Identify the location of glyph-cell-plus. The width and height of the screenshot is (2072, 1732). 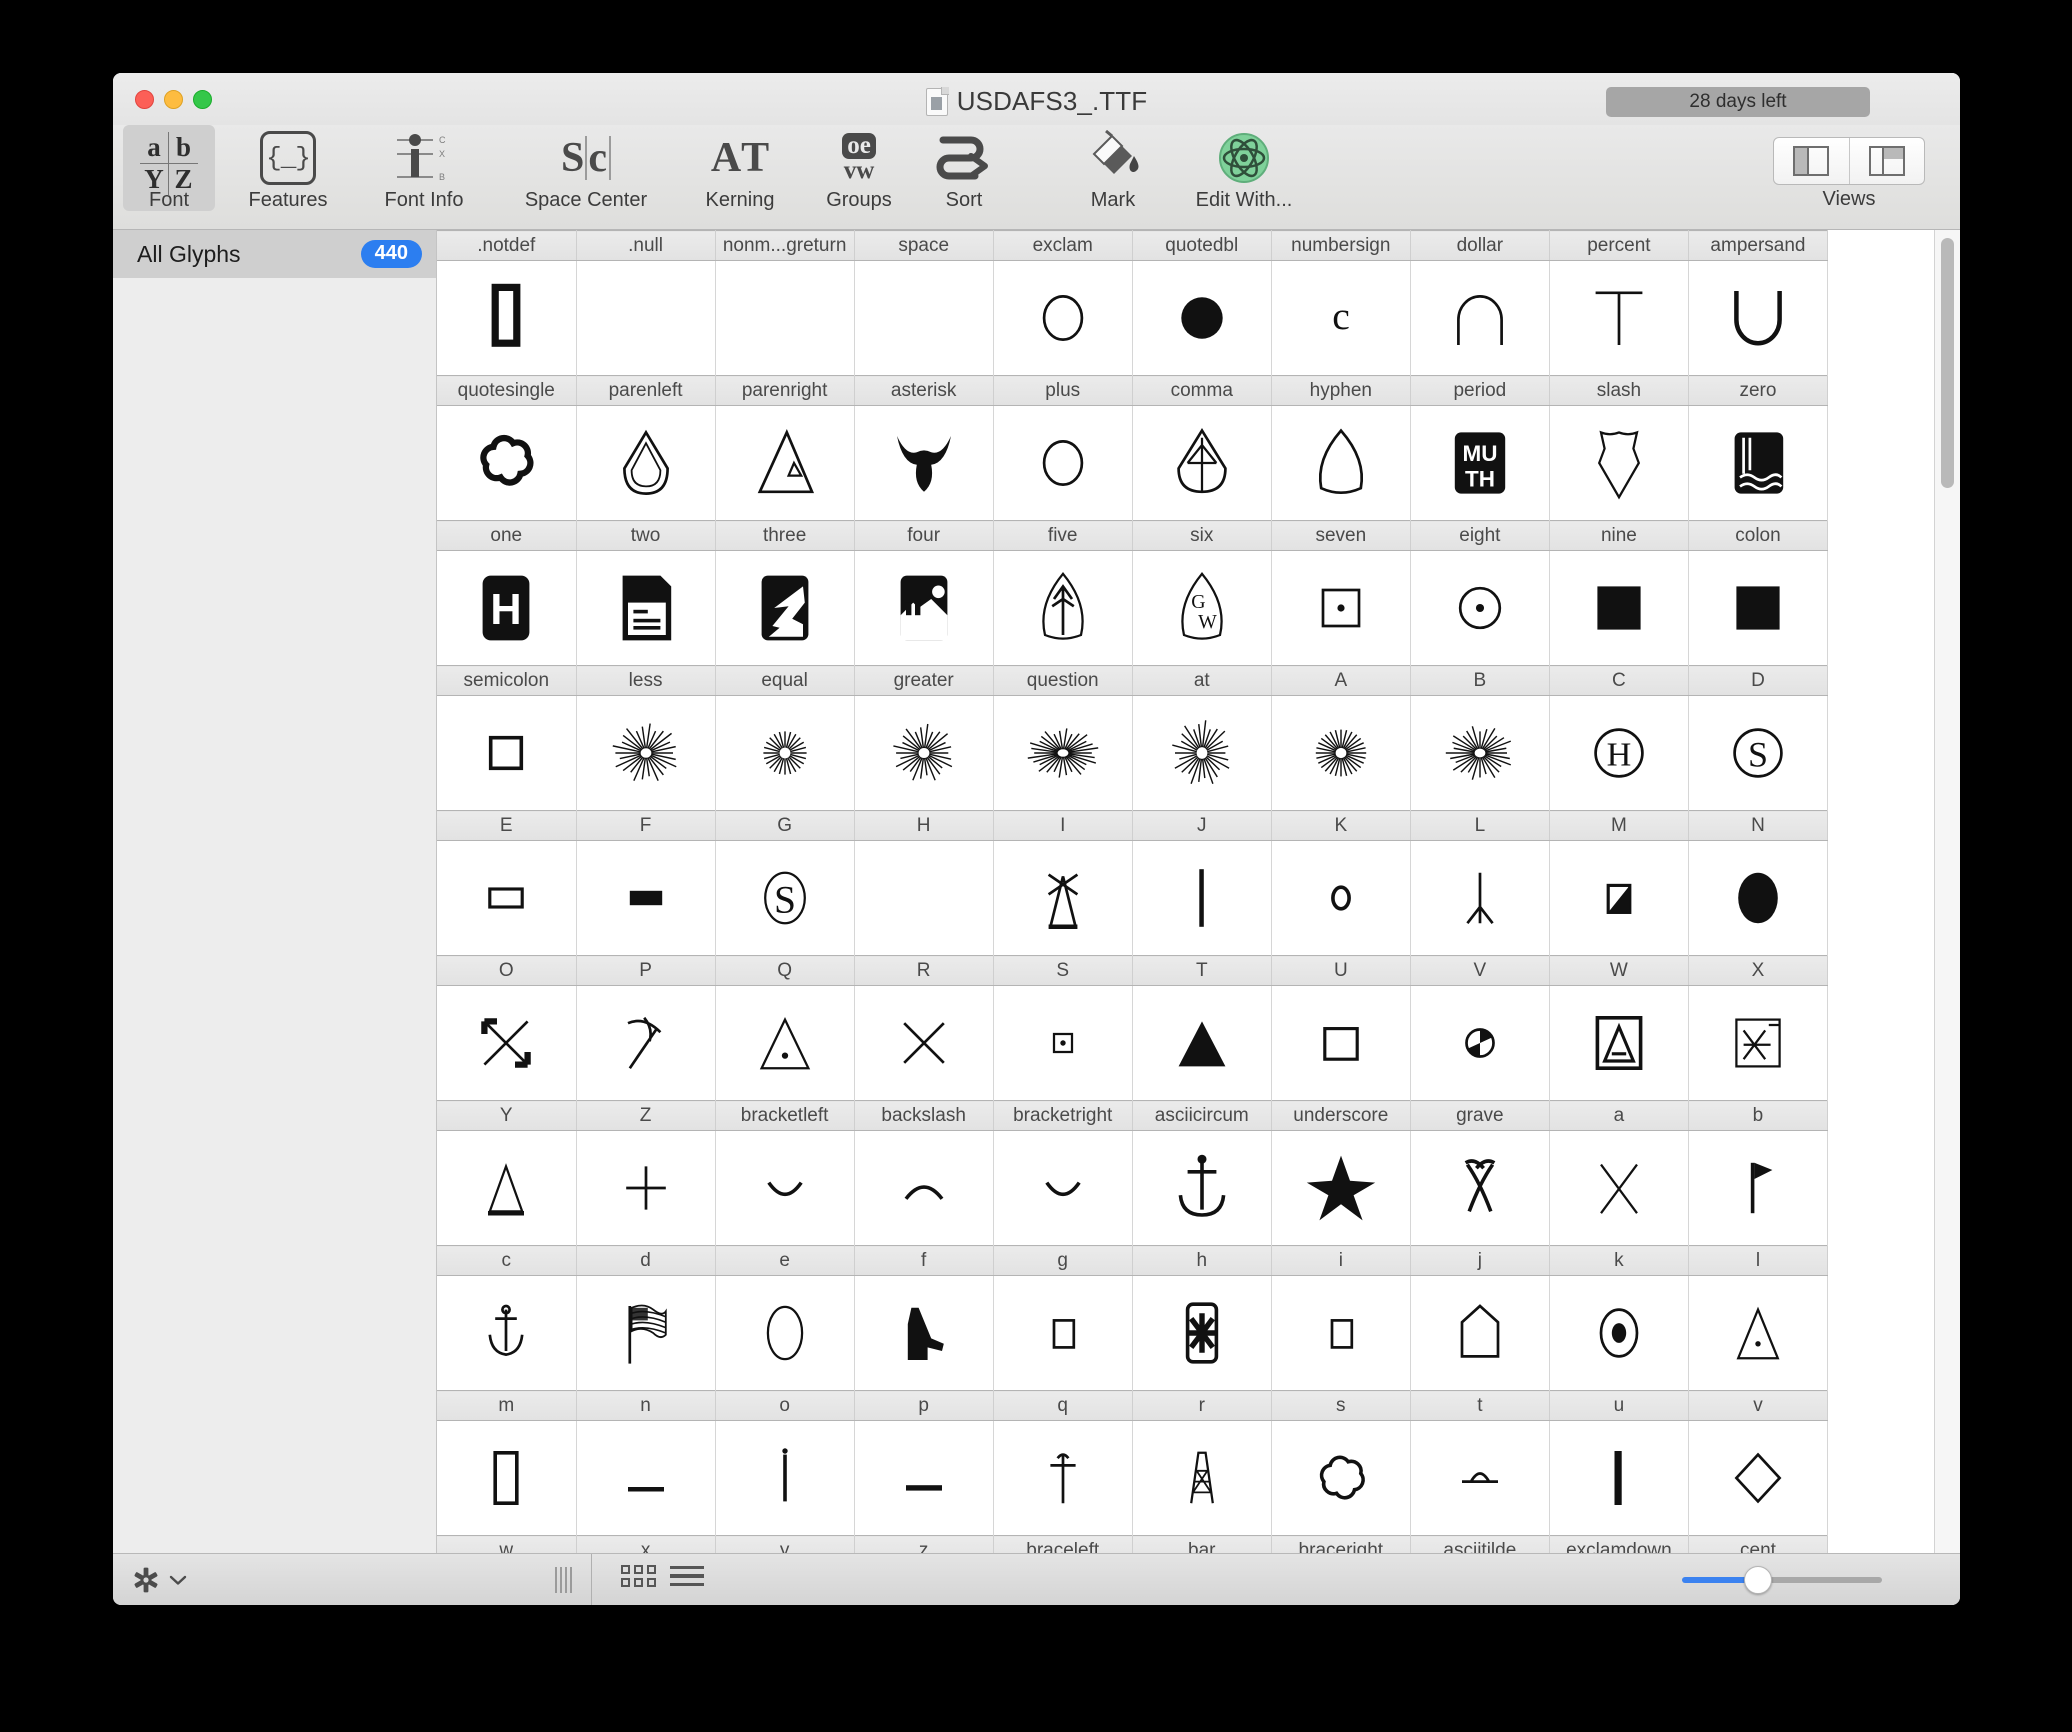
(1063, 463).